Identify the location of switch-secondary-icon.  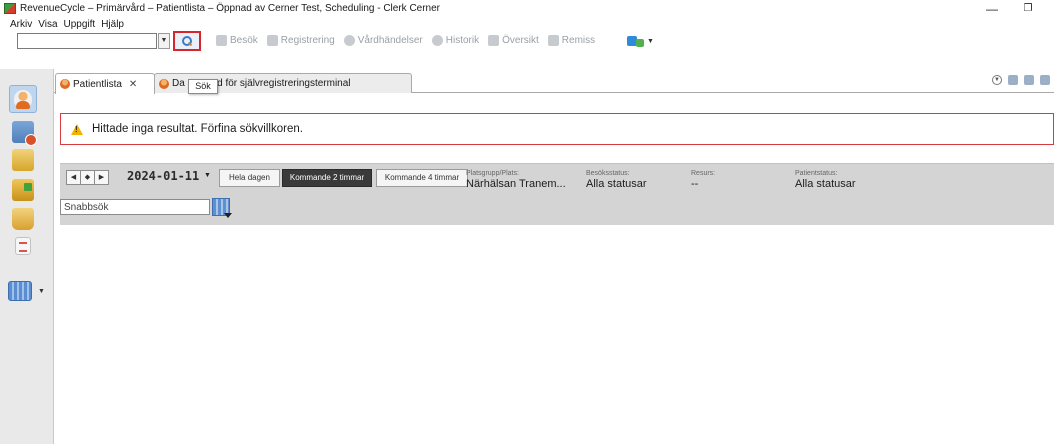
(640, 43).